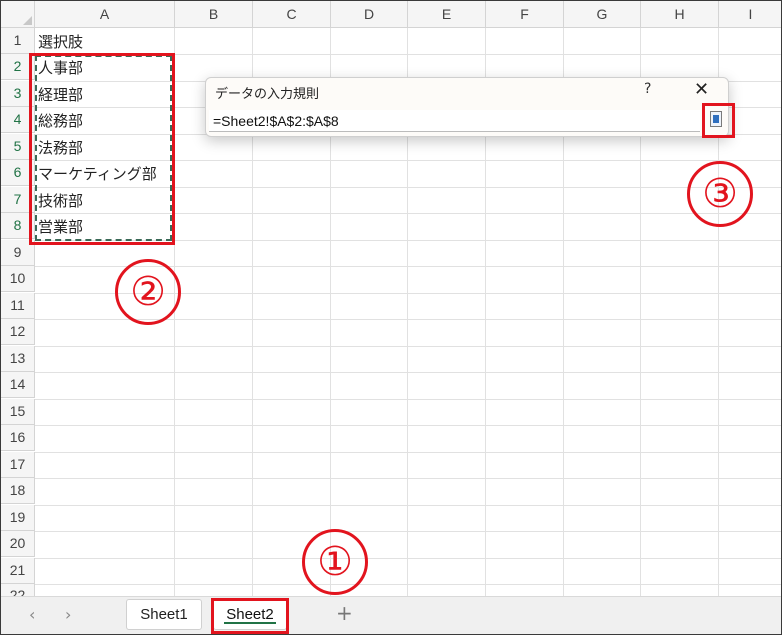 This screenshot has width=782, height=635. Describe the element at coordinates (718, 120) in the screenshot. I see `annotation-box-expand` at that location.